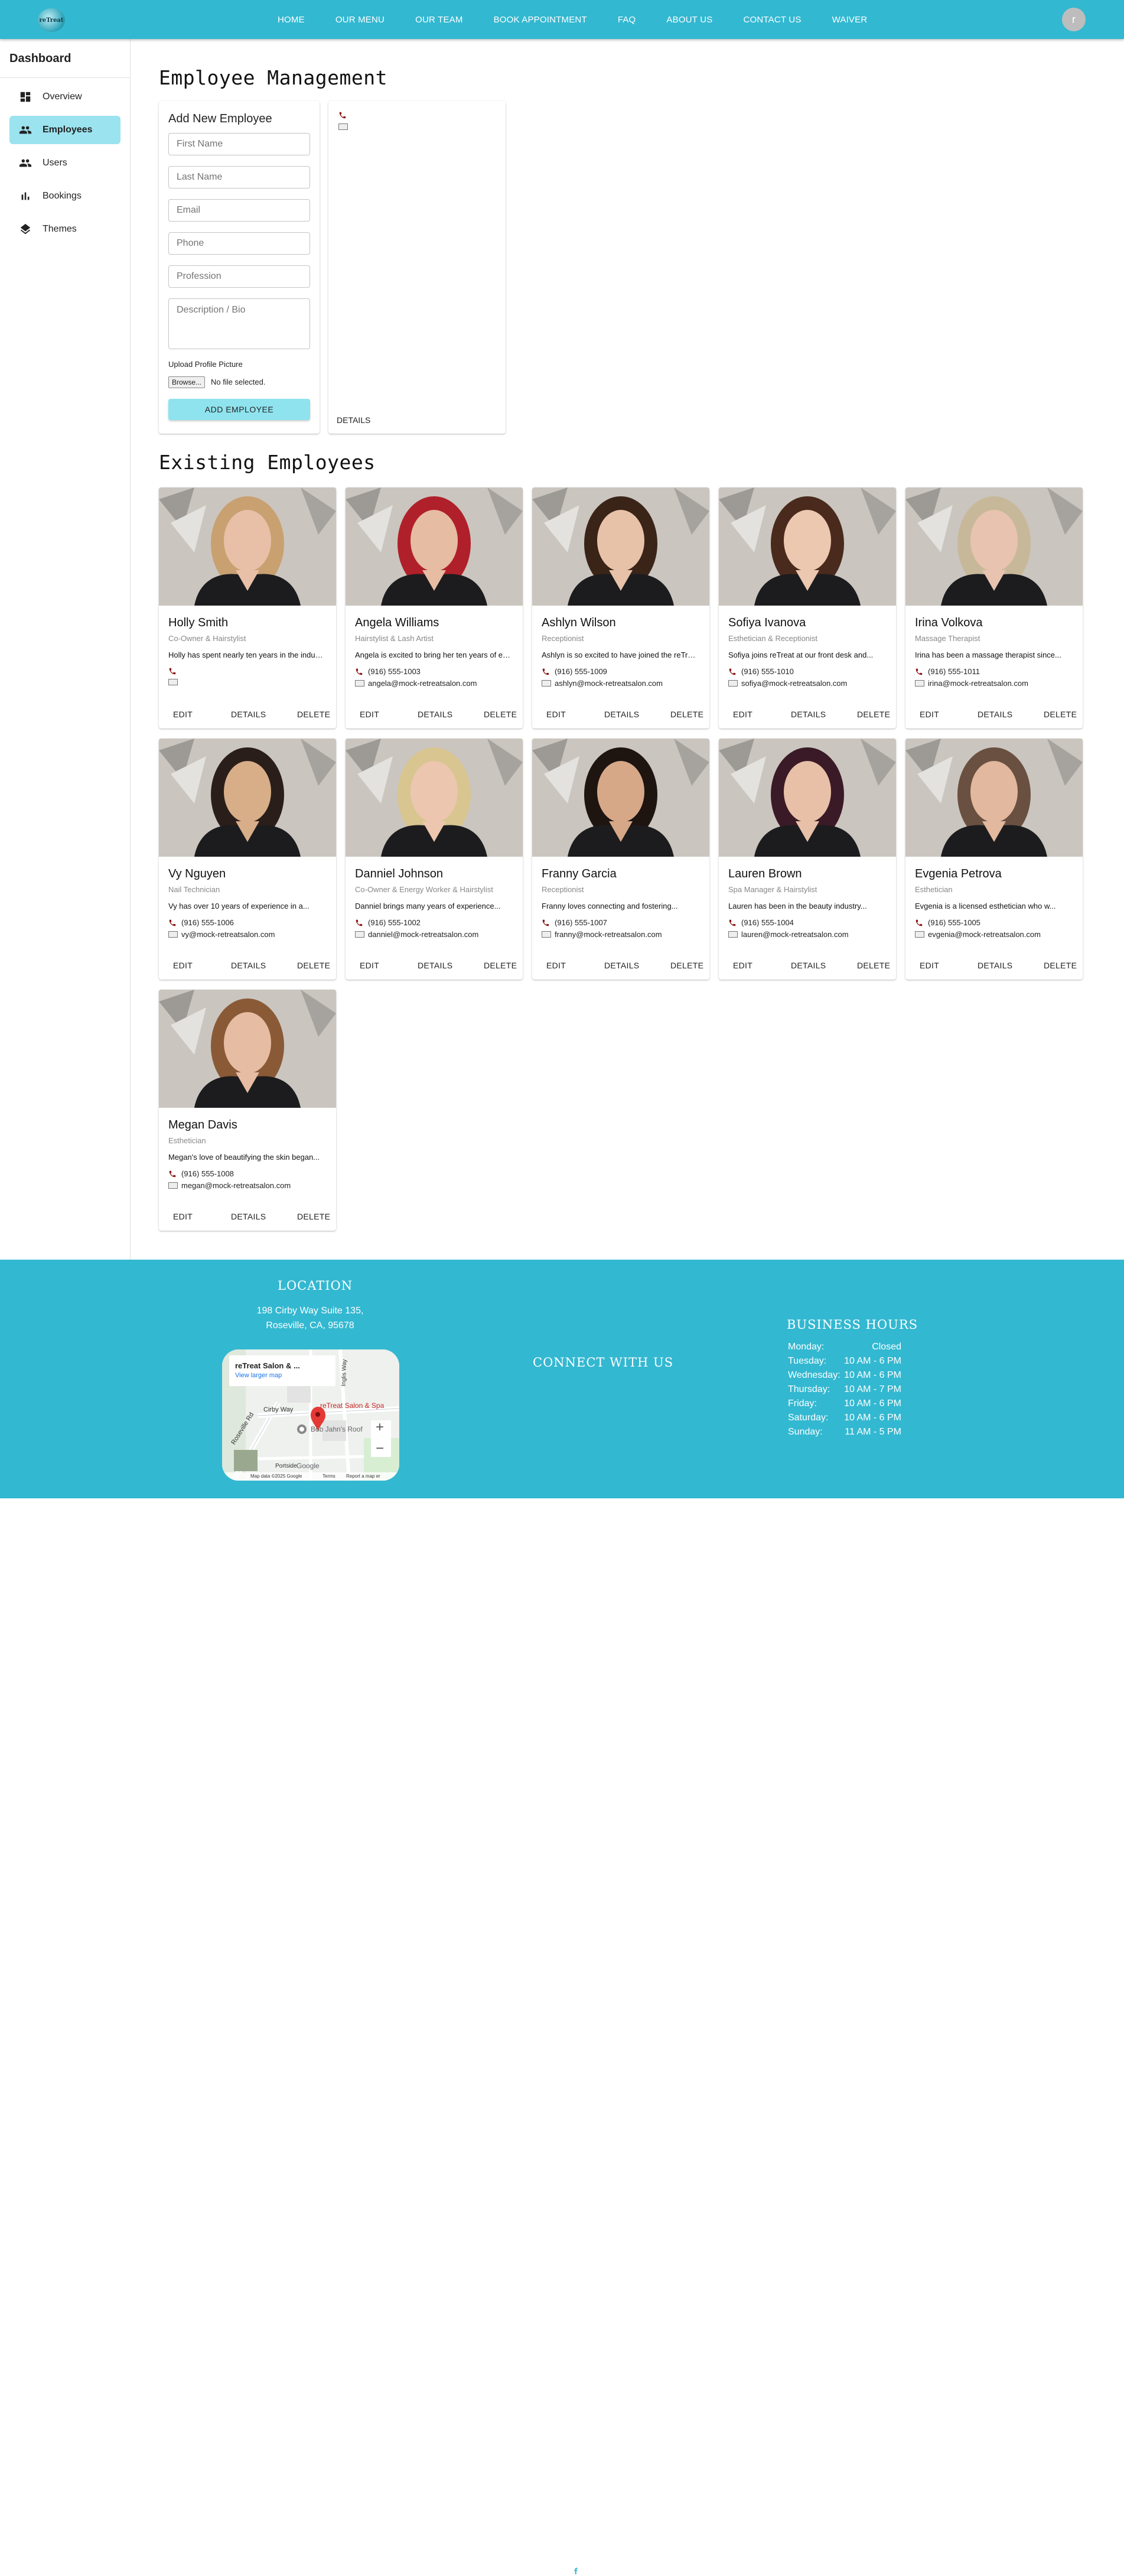  What do you see at coordinates (603, 1362) in the screenshot?
I see `connect-title: CONNECT WITH US` at bounding box center [603, 1362].